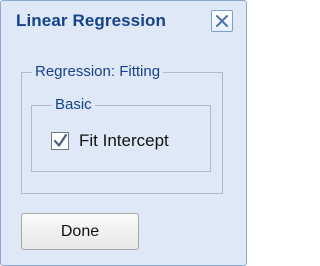  Describe the element at coordinates (73, 105) in the screenshot. I see `basic-legend: Basic` at that location.